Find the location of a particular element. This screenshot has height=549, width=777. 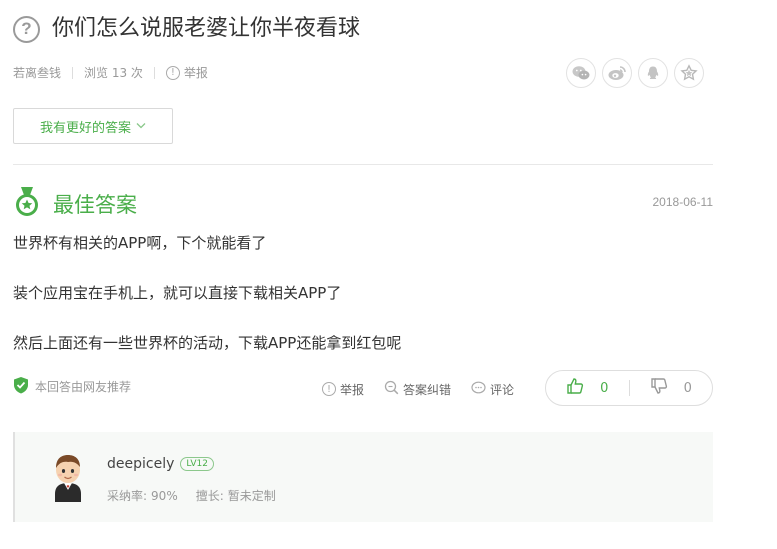

better-answer-label: 我有更好的答案 is located at coordinates (85, 128).